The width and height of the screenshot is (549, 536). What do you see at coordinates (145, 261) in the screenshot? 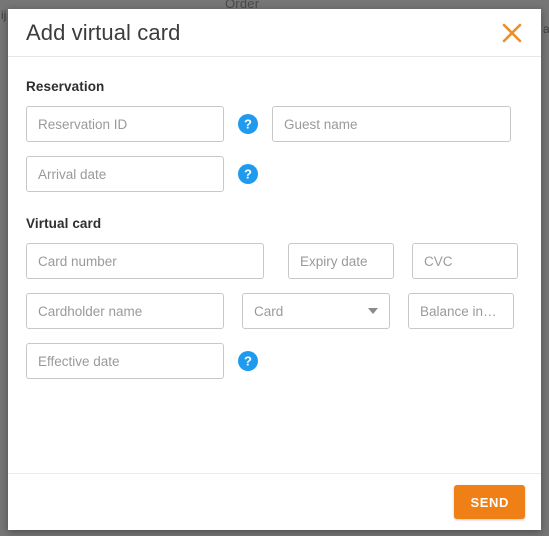
I see `card-number-input: Card number` at bounding box center [145, 261].